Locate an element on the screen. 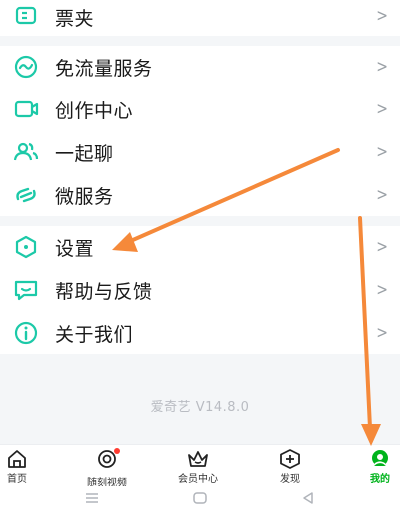 The image size is (400, 513). menu-item-about: 关于我们 > is located at coordinates (200, 333).